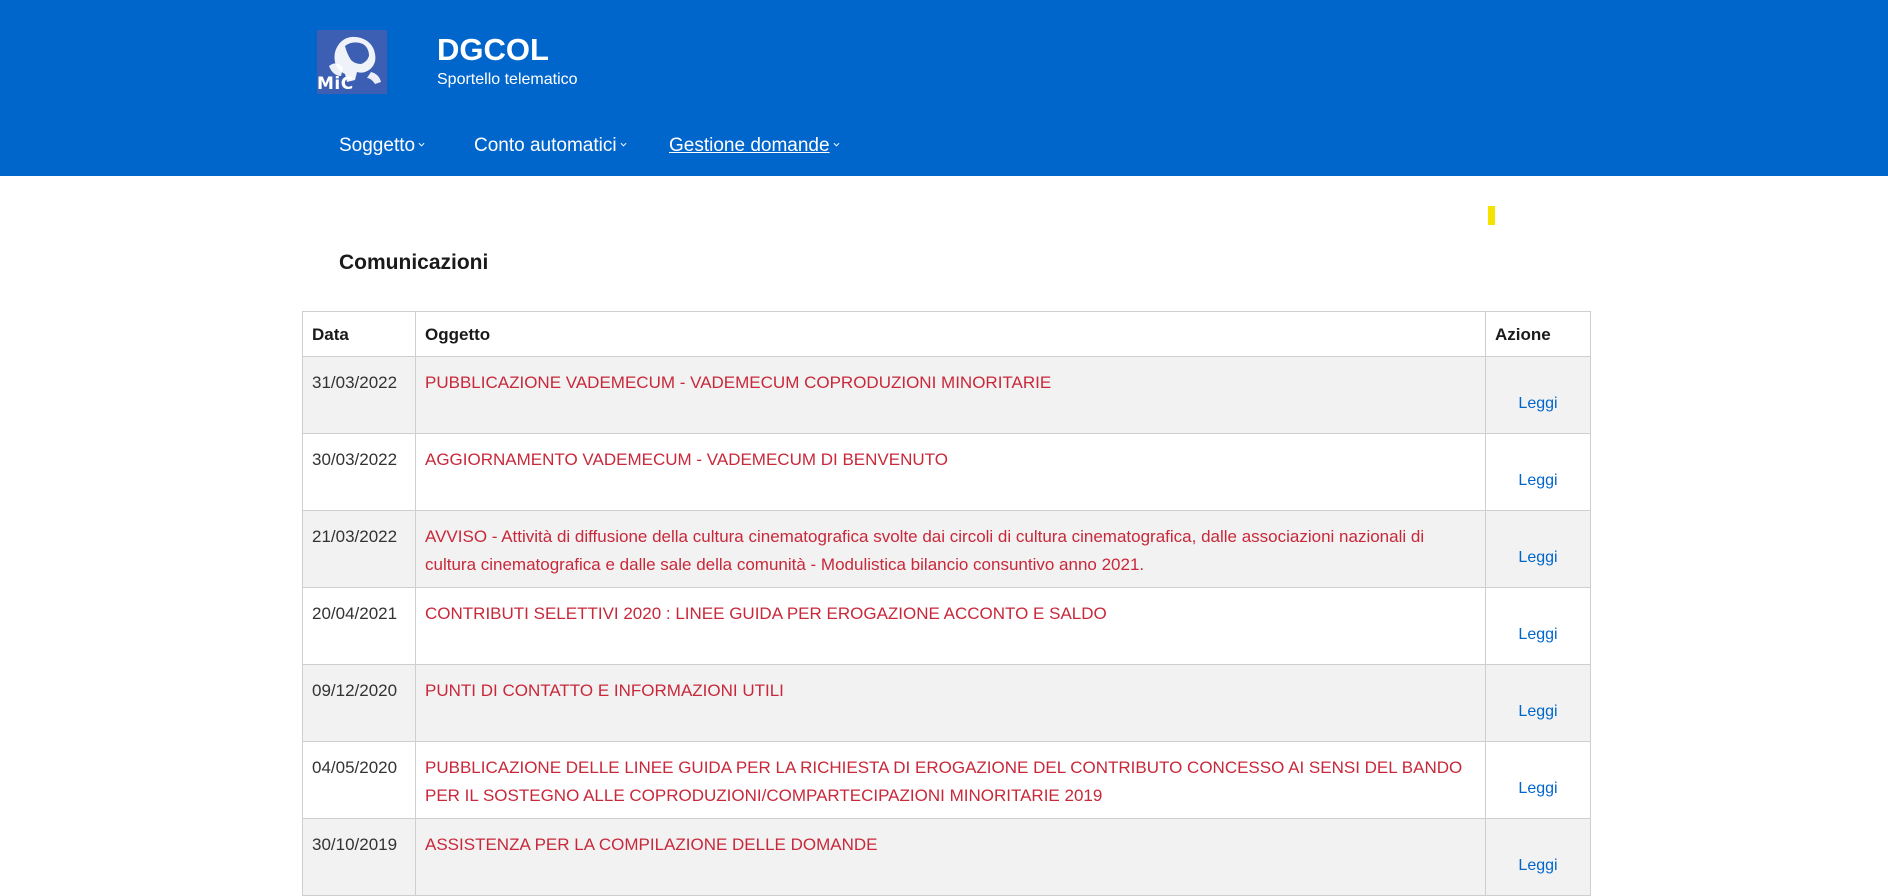  I want to click on row-date: 31/03/2022, so click(359, 395).